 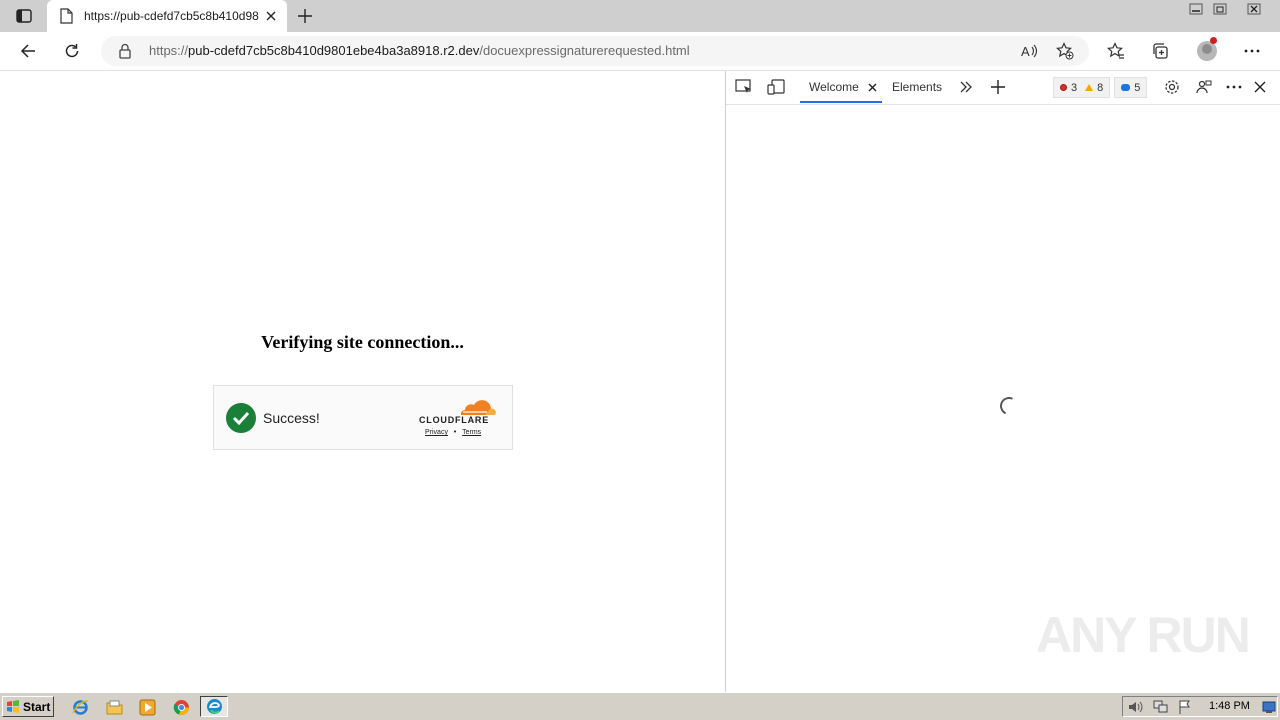 I want to click on show-desktop-icon, so click(x=1269, y=707).